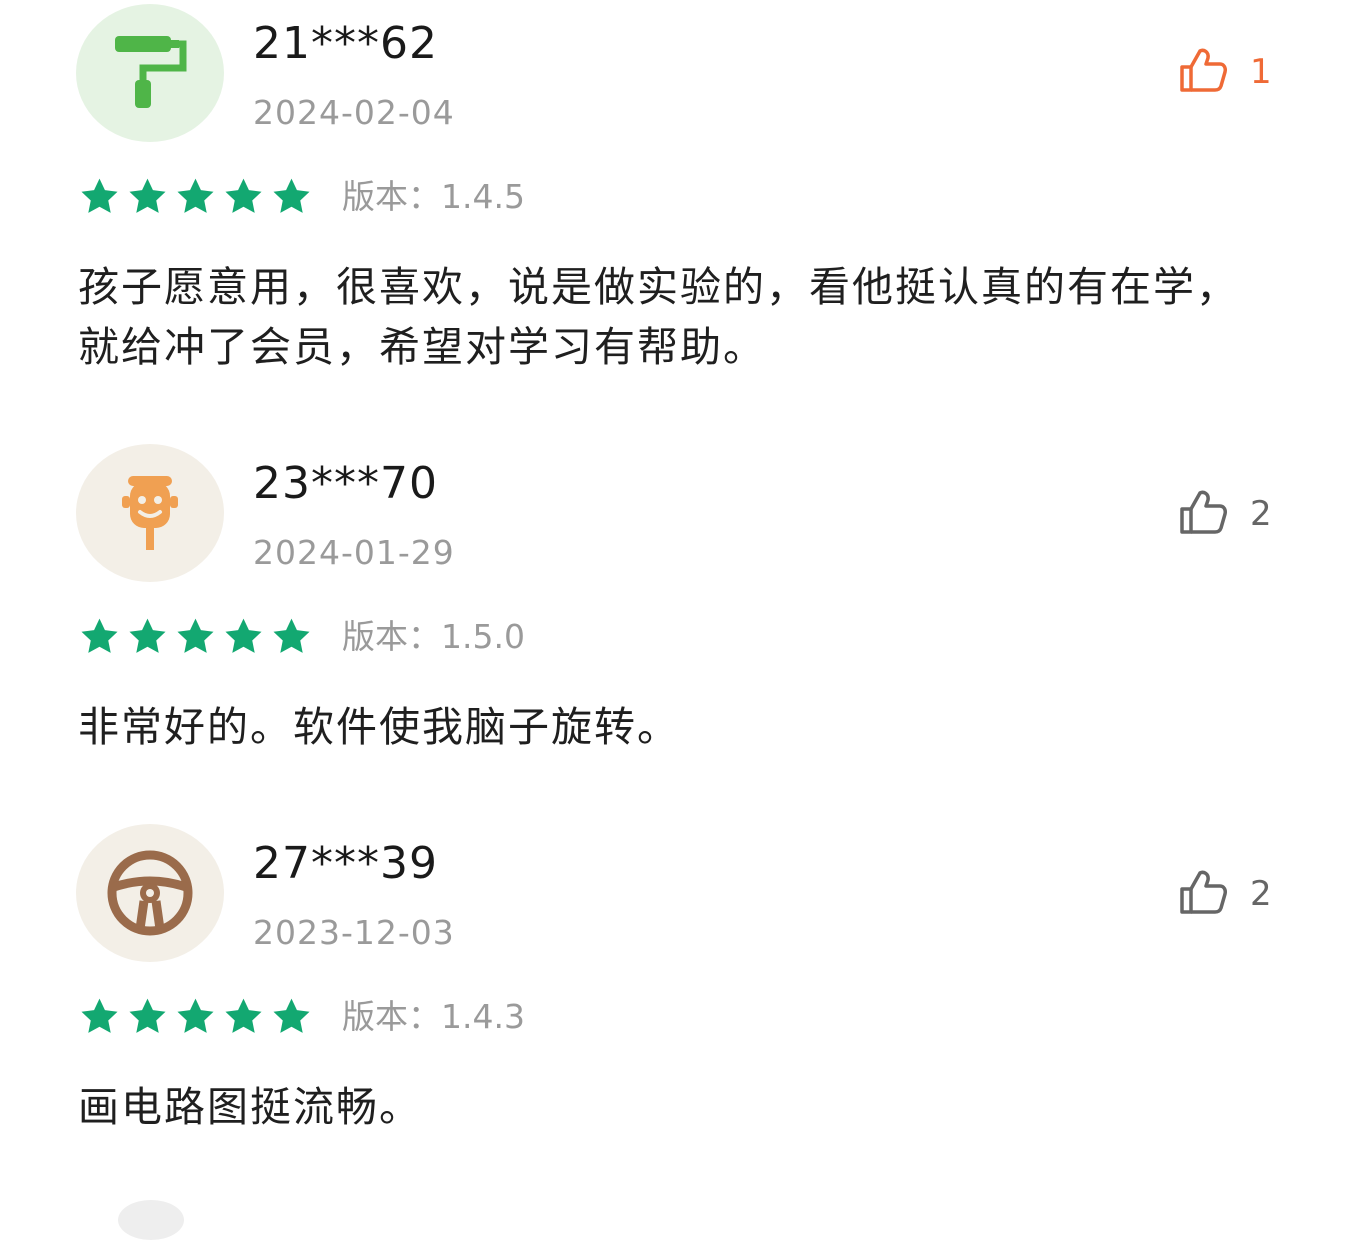 This screenshot has width=1352, height=1240. What do you see at coordinates (354, 552) in the screenshot?
I see `review-date: 2024-01-29` at bounding box center [354, 552].